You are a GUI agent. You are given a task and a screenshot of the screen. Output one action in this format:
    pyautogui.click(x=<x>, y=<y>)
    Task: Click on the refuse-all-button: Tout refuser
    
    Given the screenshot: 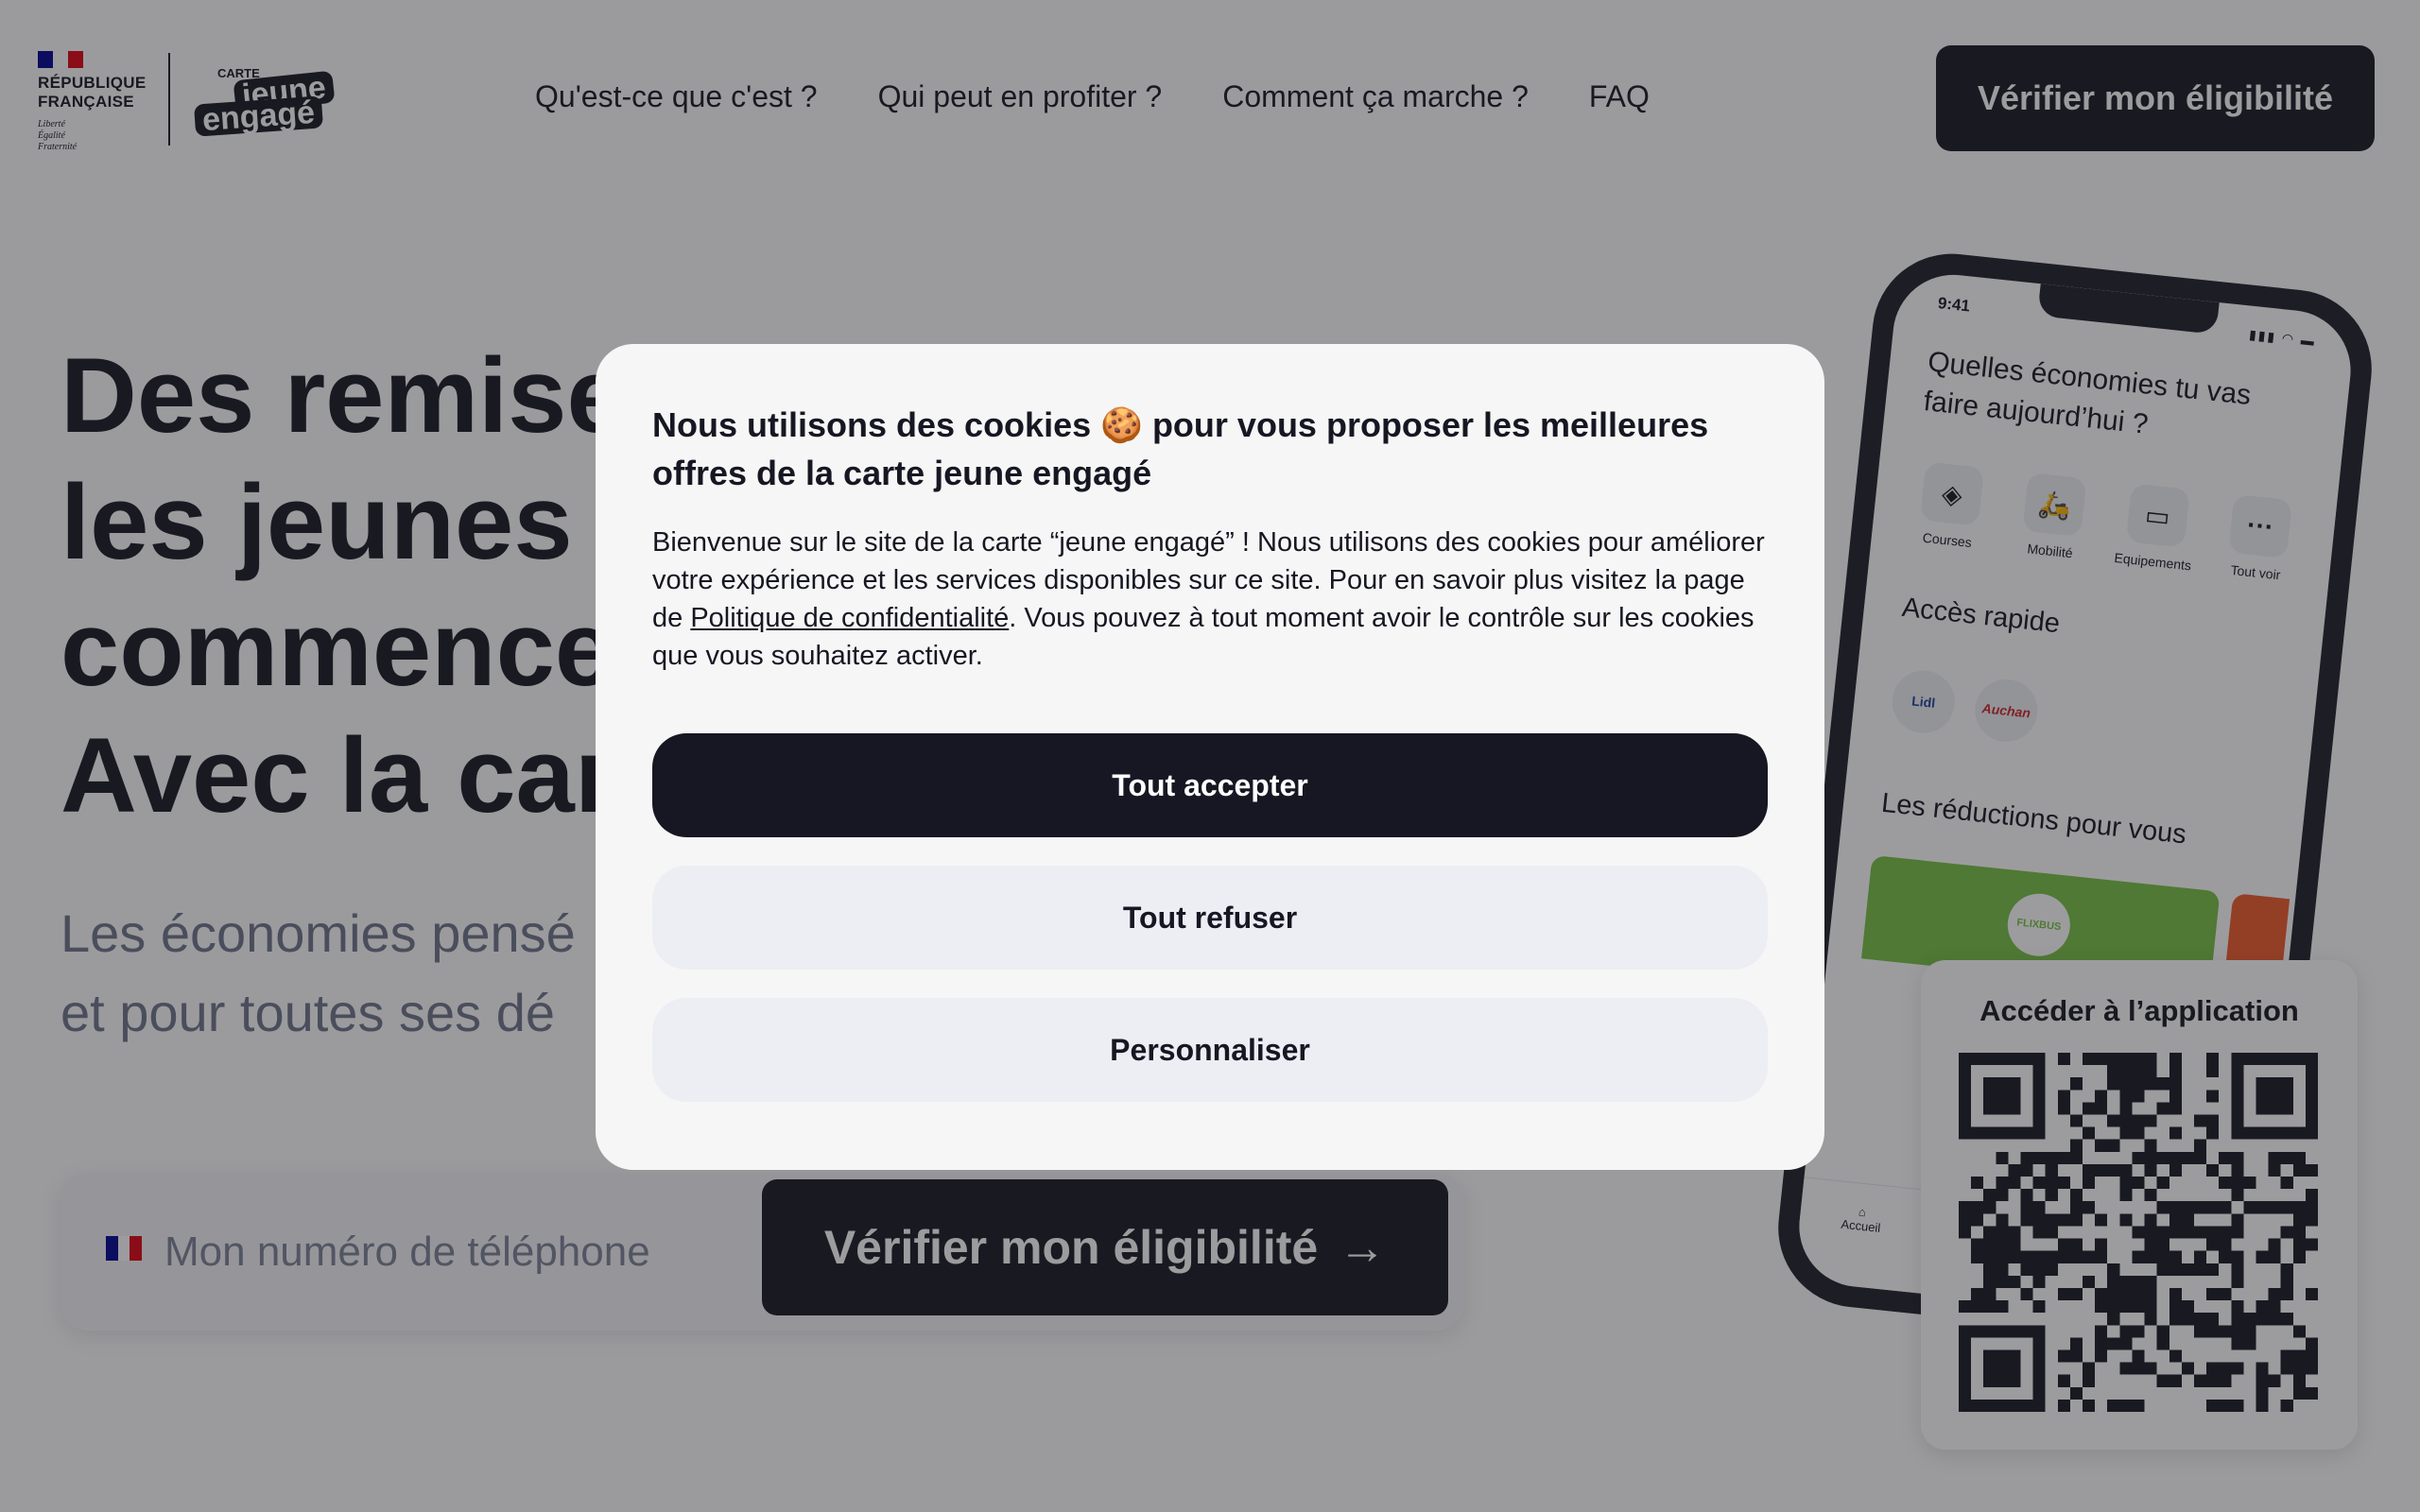 What is the action you would take?
    pyautogui.click(x=1210, y=918)
    